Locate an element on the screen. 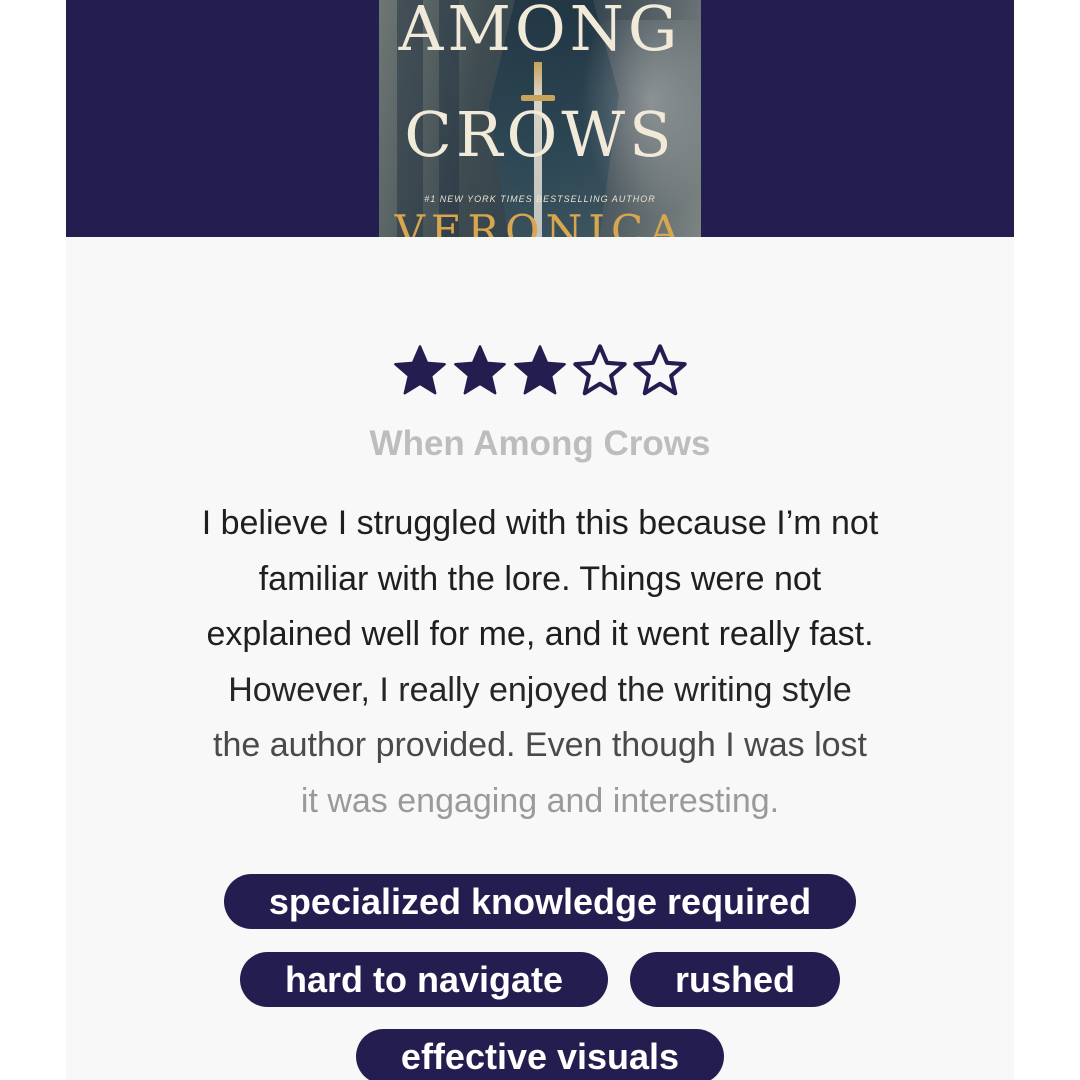 The image size is (1080, 1080). tag-pill: hard to navigate is located at coordinates (424, 979).